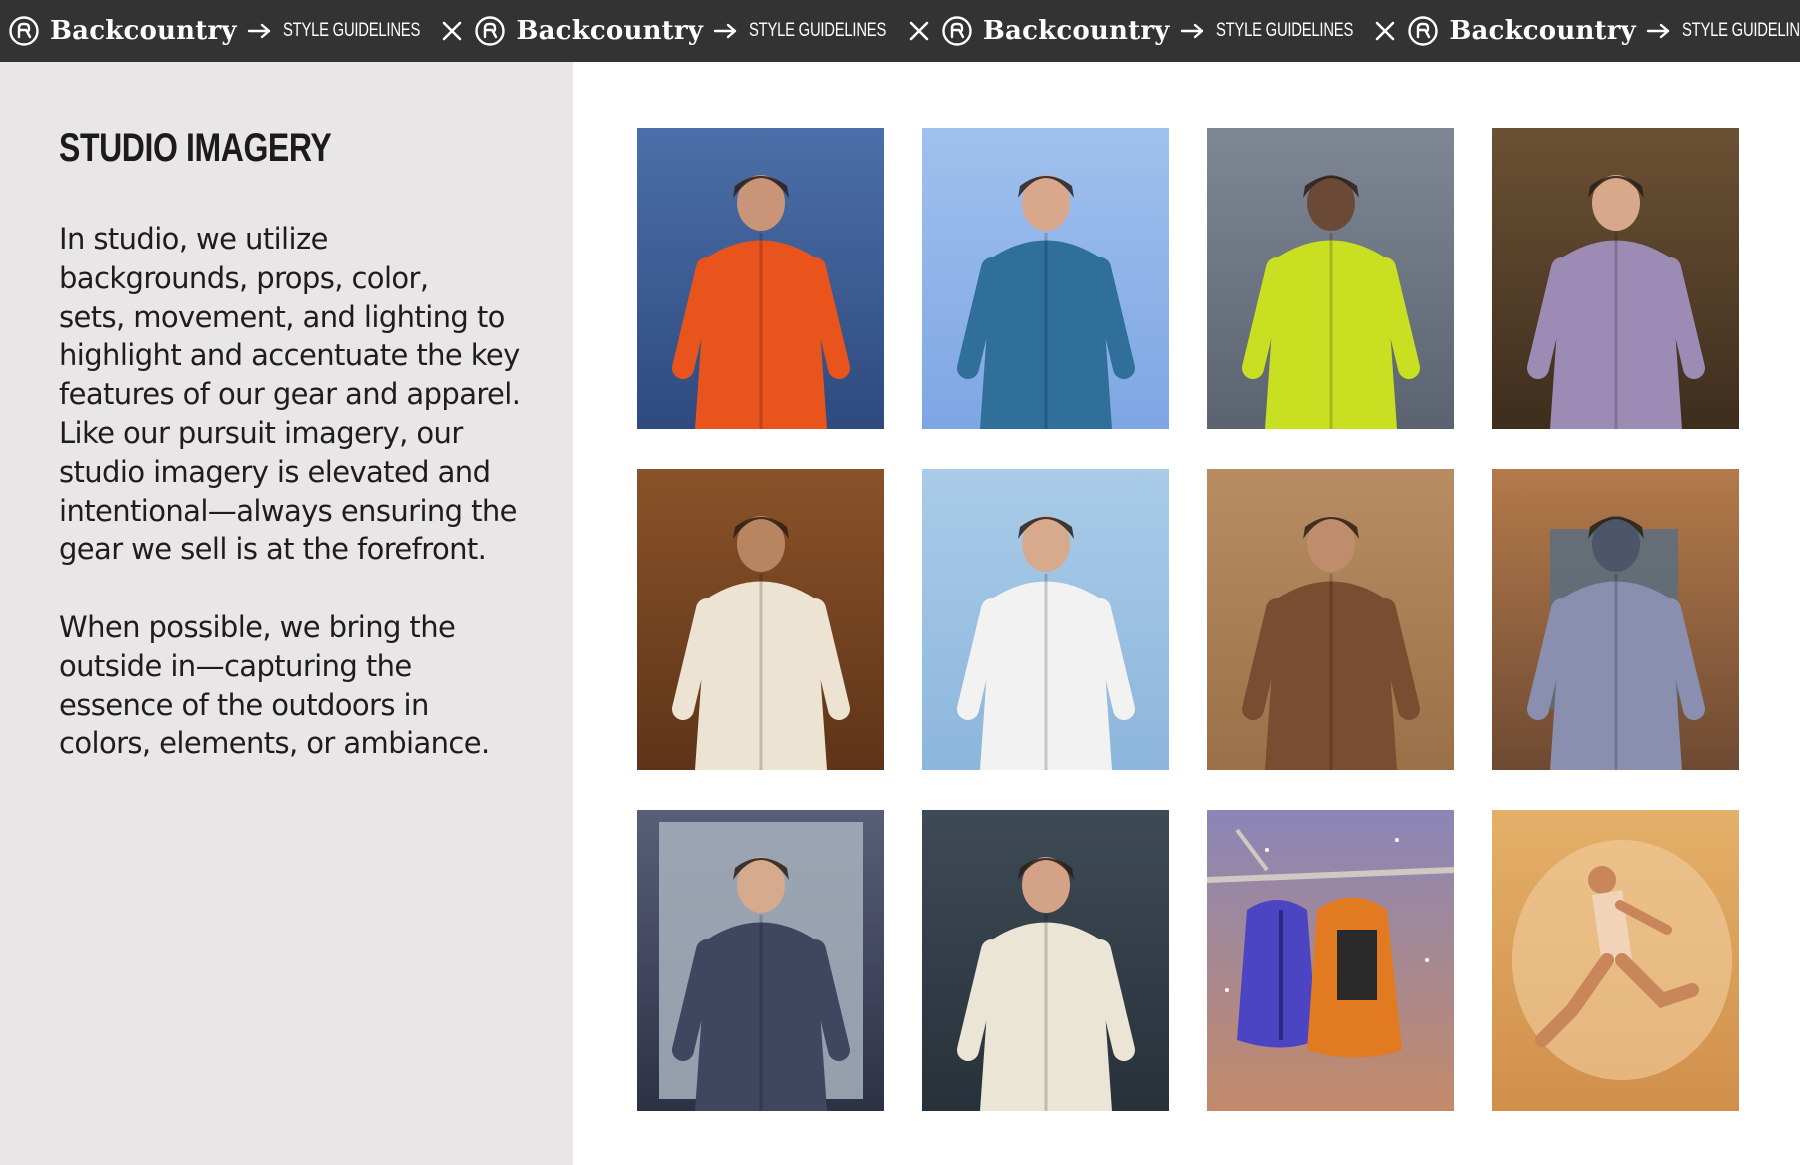 Image resolution: width=1800 pixels, height=1165 pixels. I want to click on photo-snow-suit-frame, so click(760, 960).